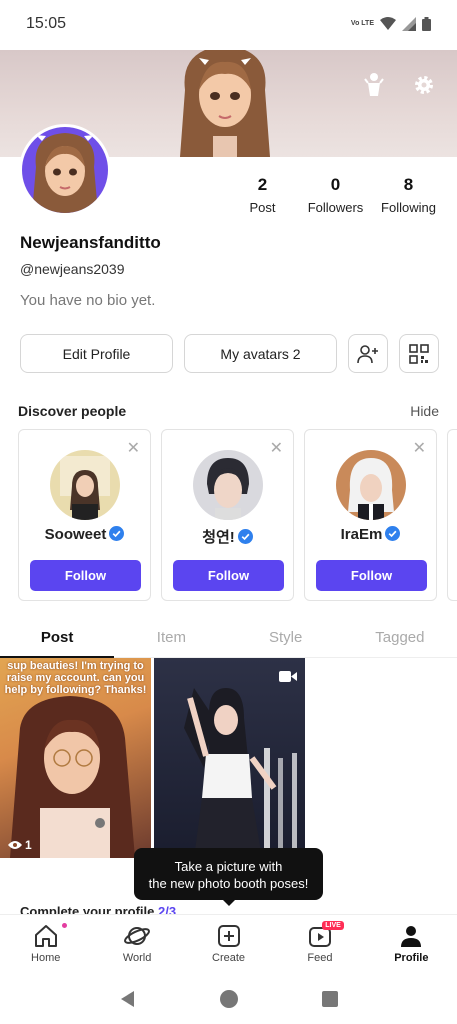 The width and height of the screenshot is (457, 1024). I want to click on notification-dot, so click(64, 925).